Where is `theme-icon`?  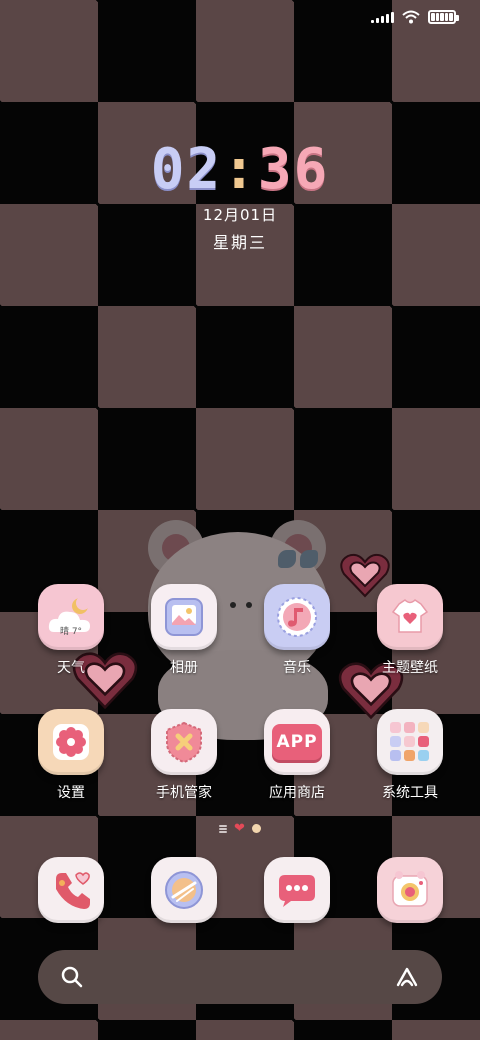 theme-icon is located at coordinates (410, 617).